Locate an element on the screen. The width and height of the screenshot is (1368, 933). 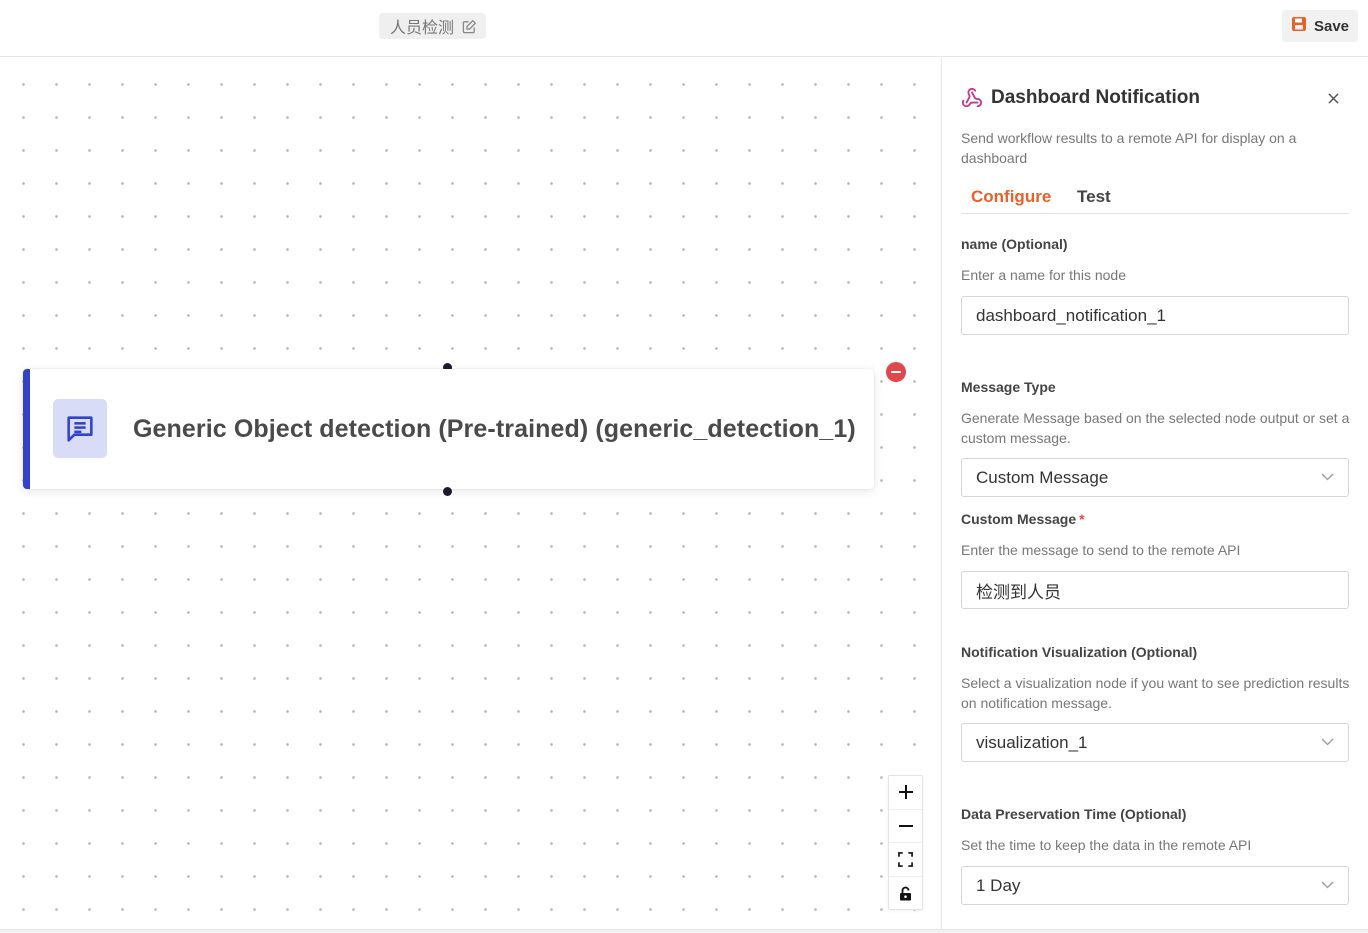
zoom-out-icon is located at coordinates (905, 825).